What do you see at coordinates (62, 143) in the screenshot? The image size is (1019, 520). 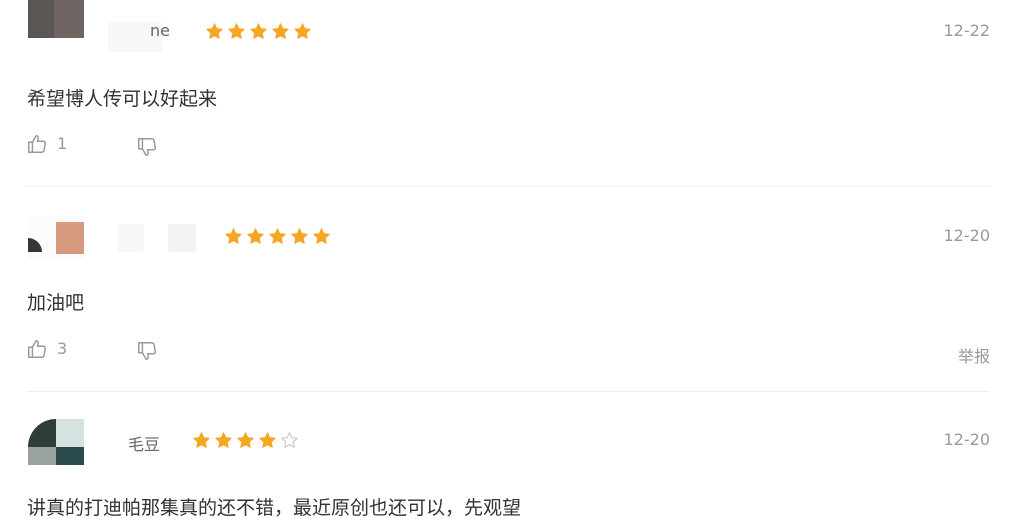 I see `like-count: 1` at bounding box center [62, 143].